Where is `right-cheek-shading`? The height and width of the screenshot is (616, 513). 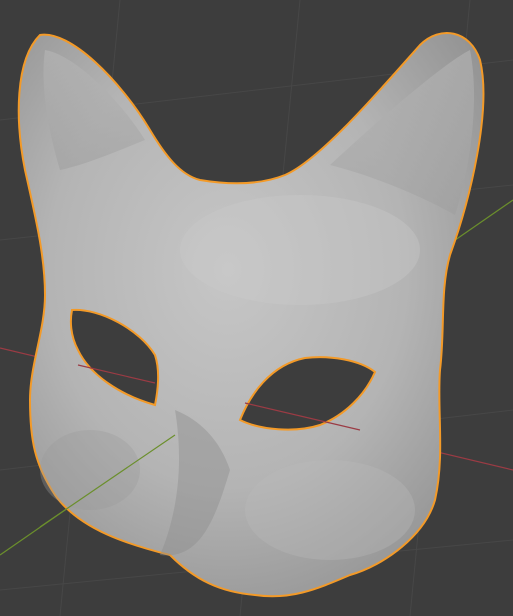 right-cheek-shading is located at coordinates (330, 510).